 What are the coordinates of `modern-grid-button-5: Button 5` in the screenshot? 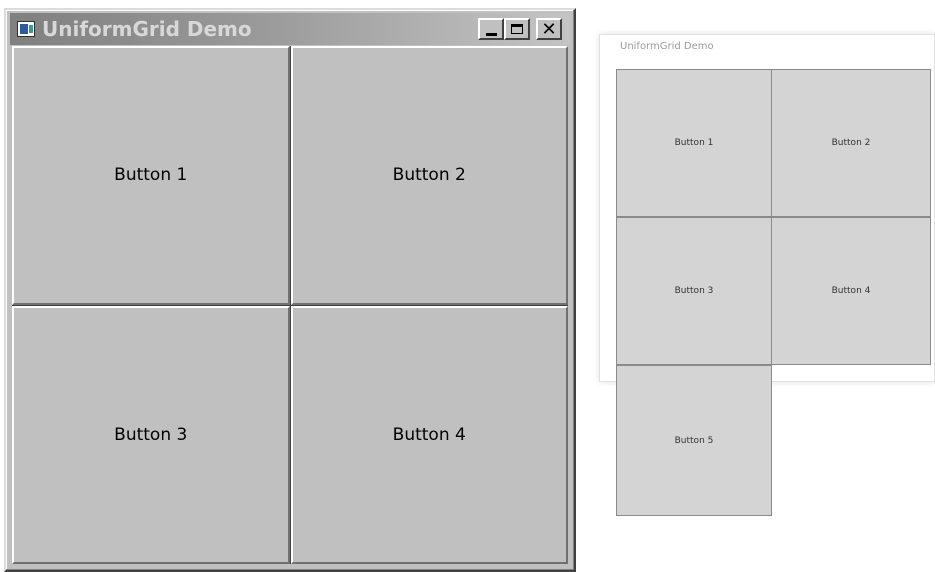 It's located at (694, 440).